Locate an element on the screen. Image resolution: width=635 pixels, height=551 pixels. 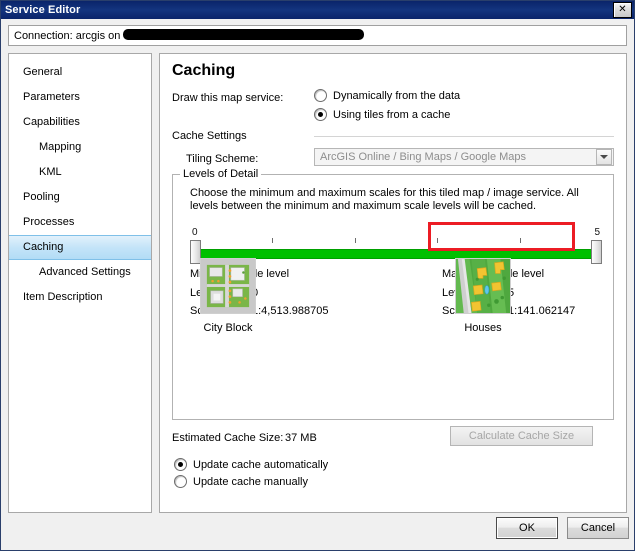
levels-of-detail-legend: Levels of Detail is located at coordinates (221, 174).